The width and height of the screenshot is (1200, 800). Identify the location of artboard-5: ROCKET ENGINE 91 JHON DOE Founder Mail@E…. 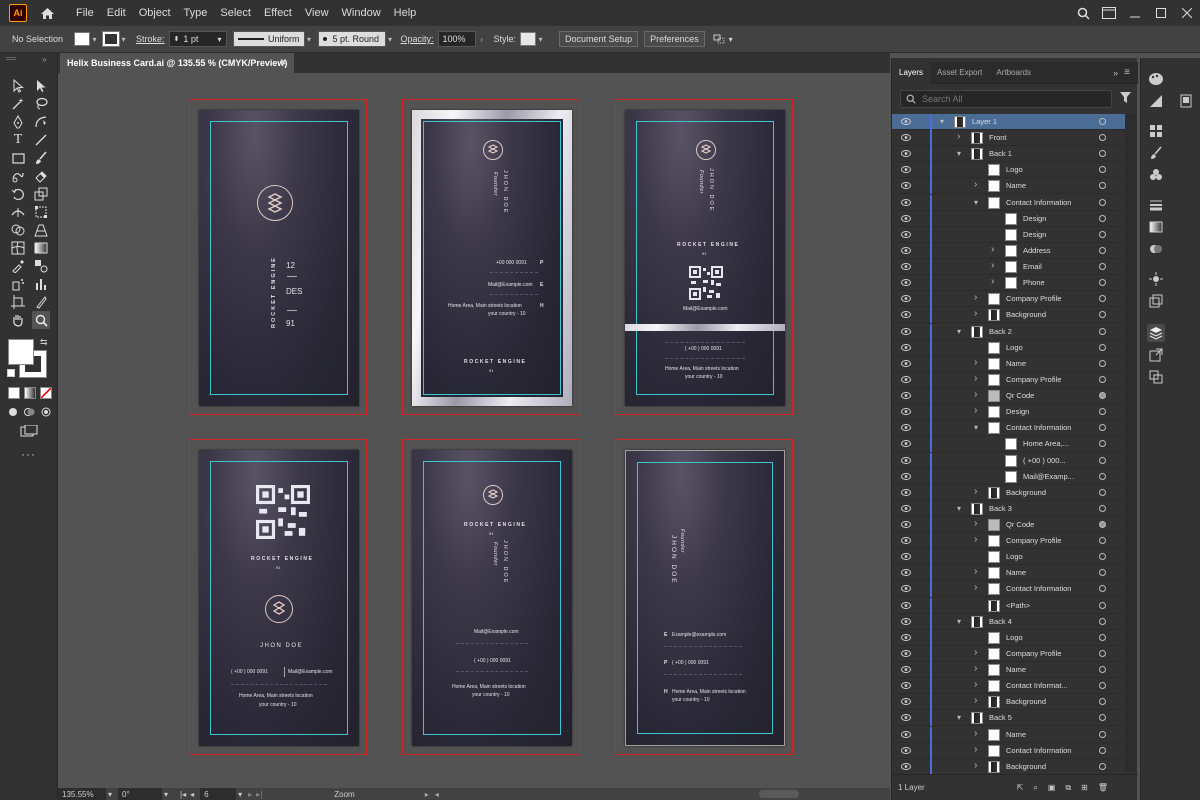
(491, 597).